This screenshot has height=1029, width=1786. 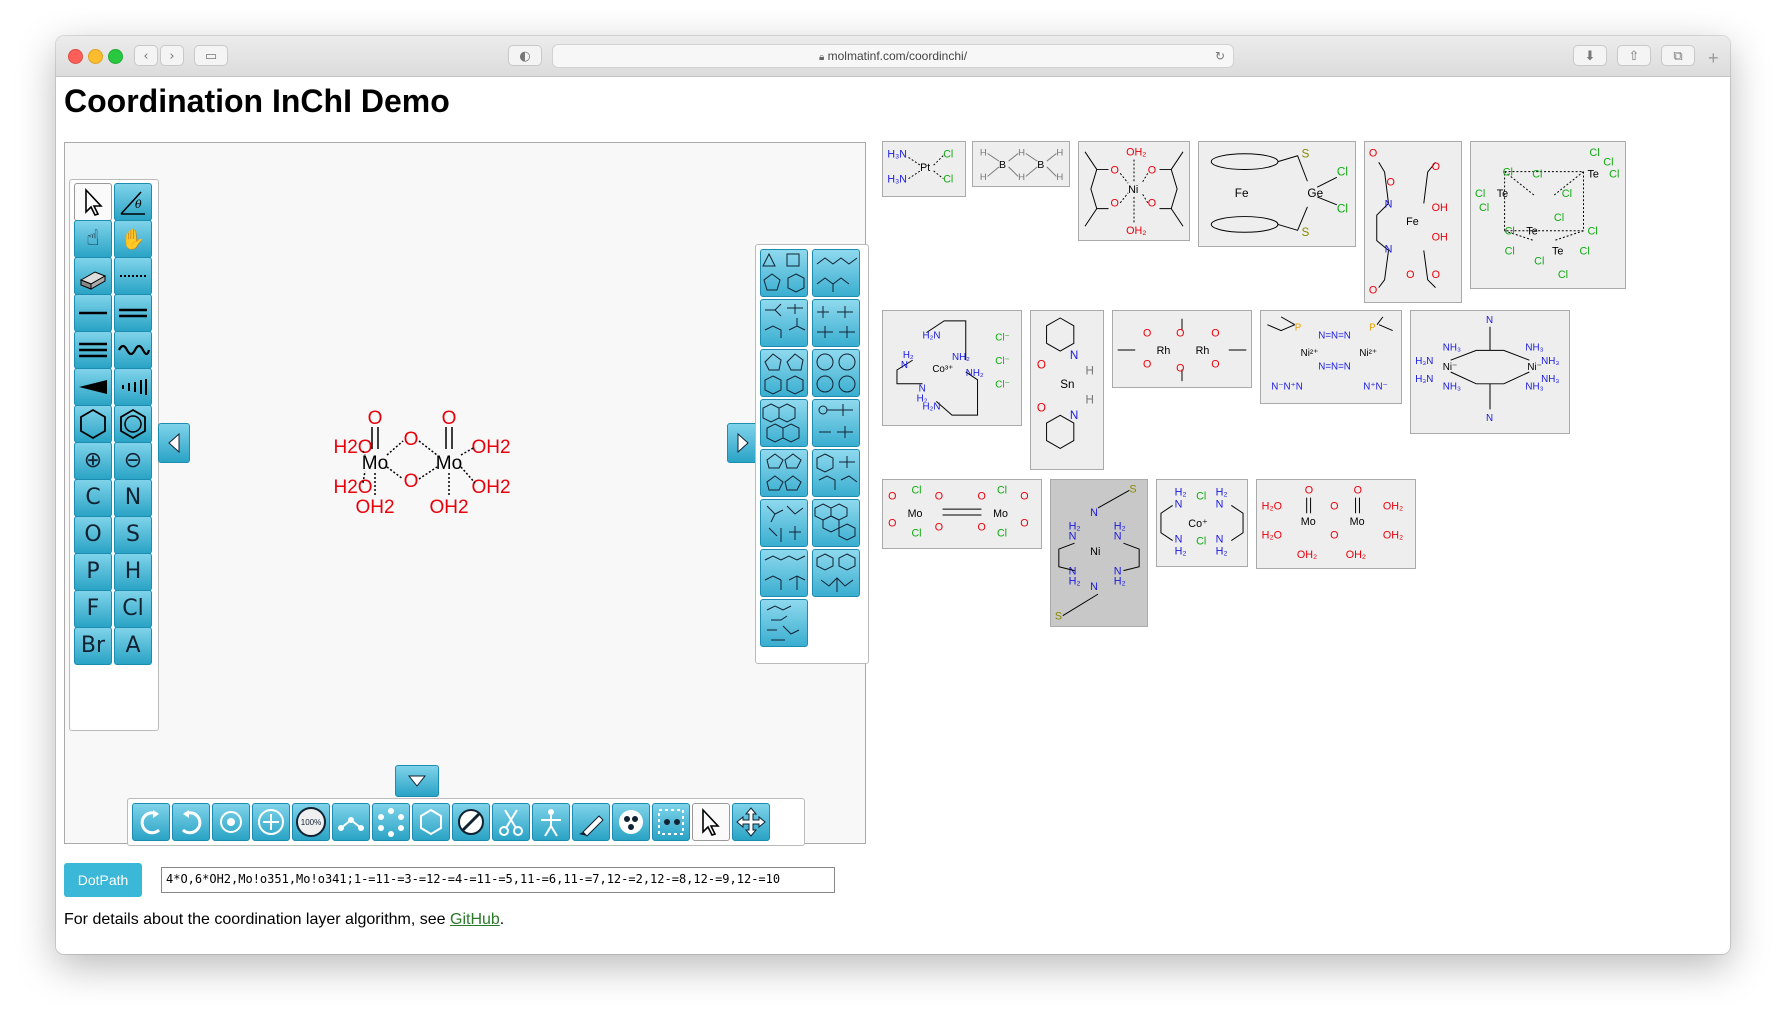 I want to click on aromatic-ring-tool, so click(x=133, y=424).